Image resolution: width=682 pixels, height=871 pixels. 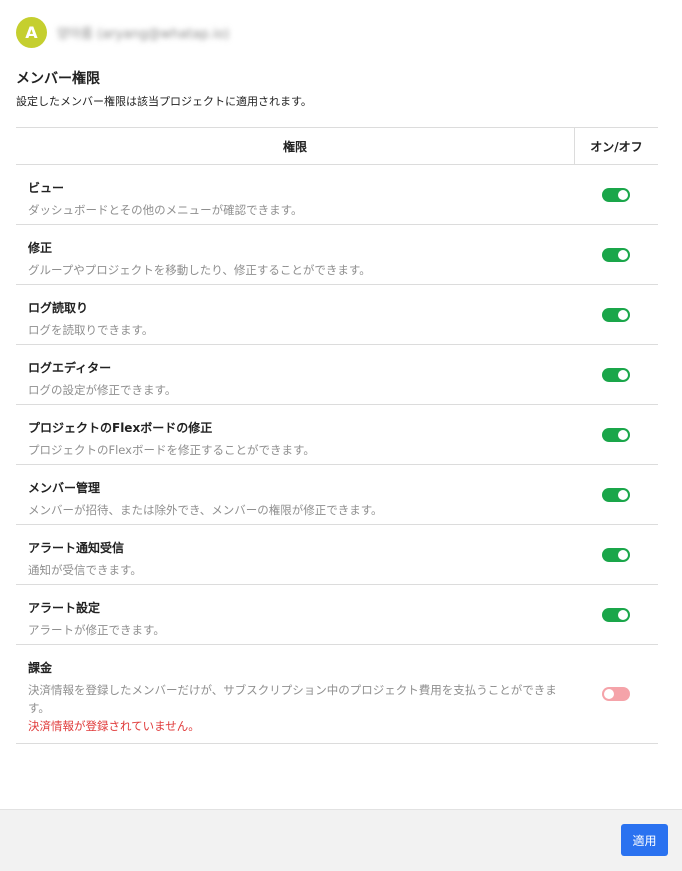 What do you see at coordinates (40, 248) in the screenshot?
I see `permission-title: 修正` at bounding box center [40, 248].